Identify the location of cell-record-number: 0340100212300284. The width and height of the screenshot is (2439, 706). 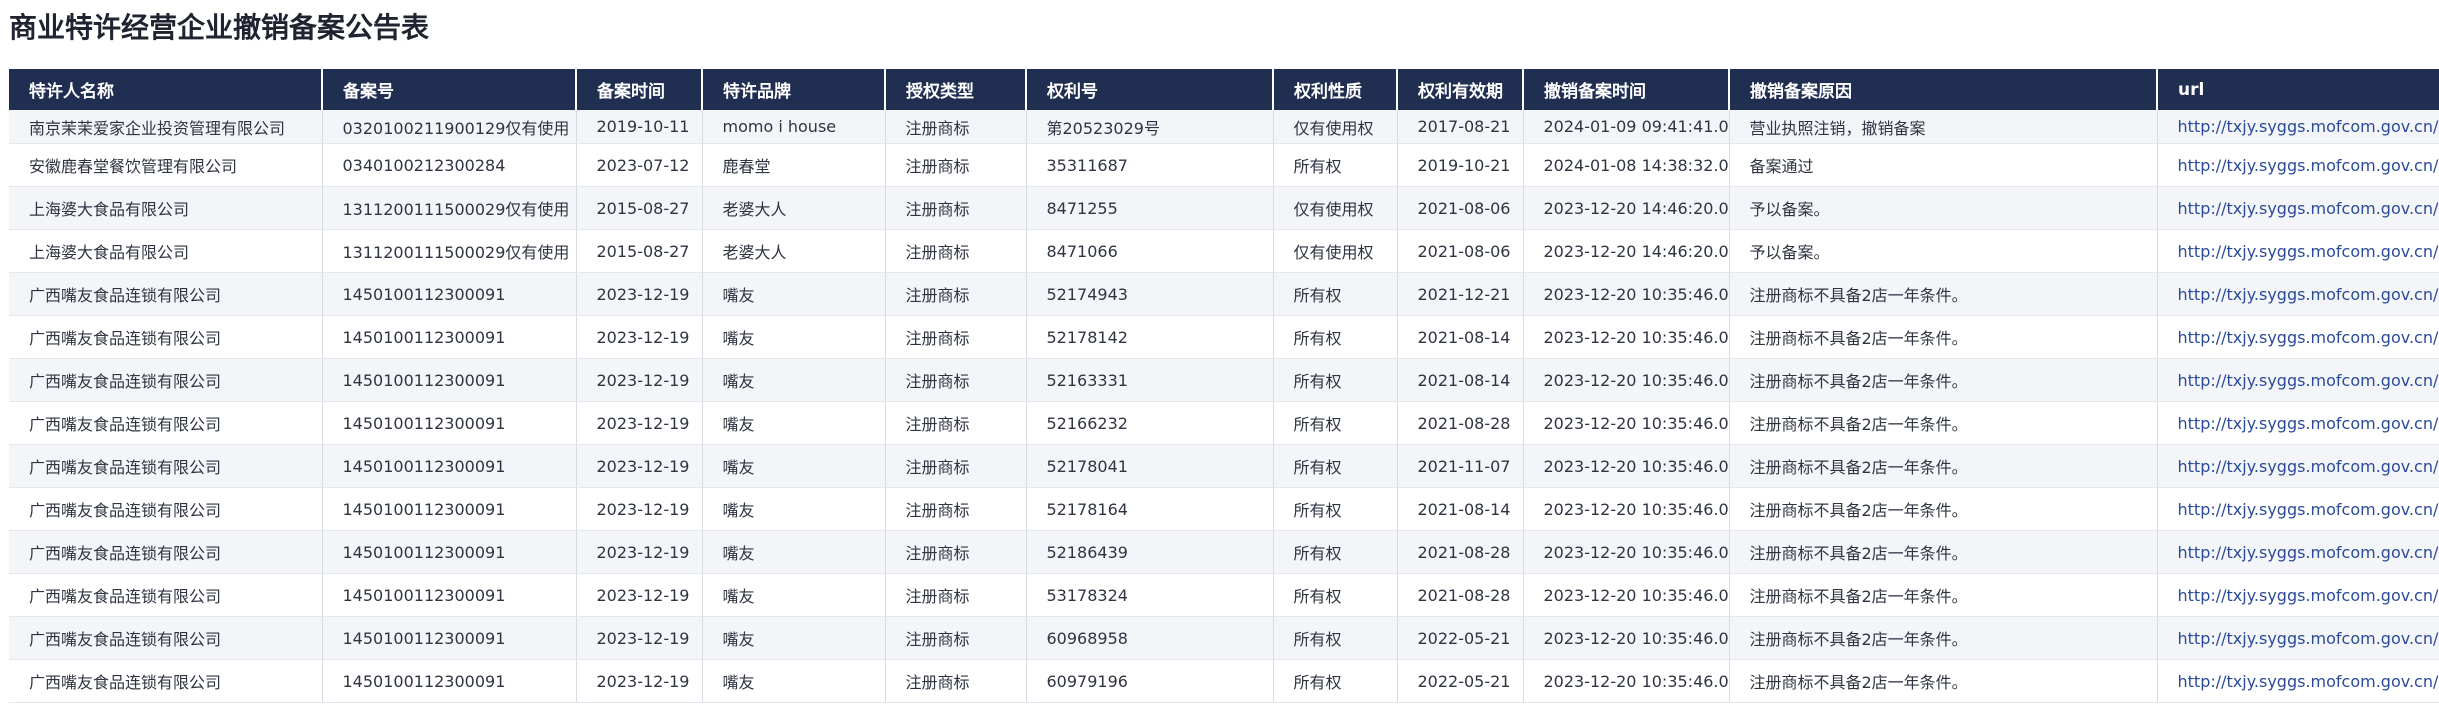
(448, 165).